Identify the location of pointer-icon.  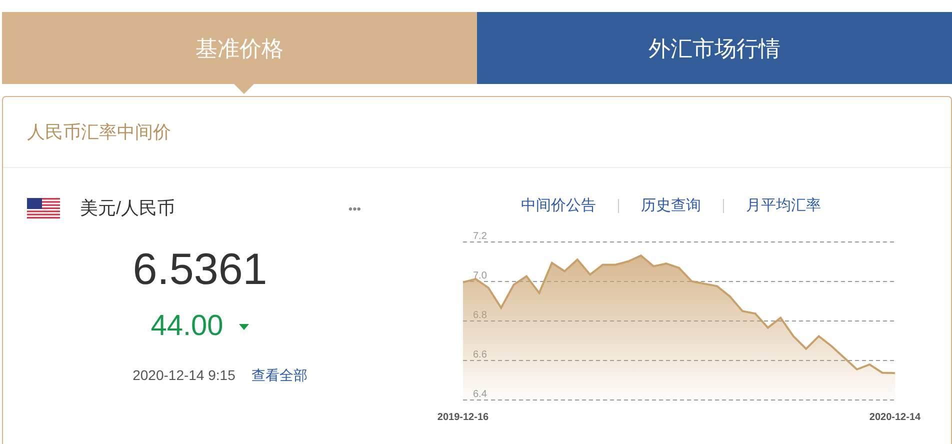
(244, 89).